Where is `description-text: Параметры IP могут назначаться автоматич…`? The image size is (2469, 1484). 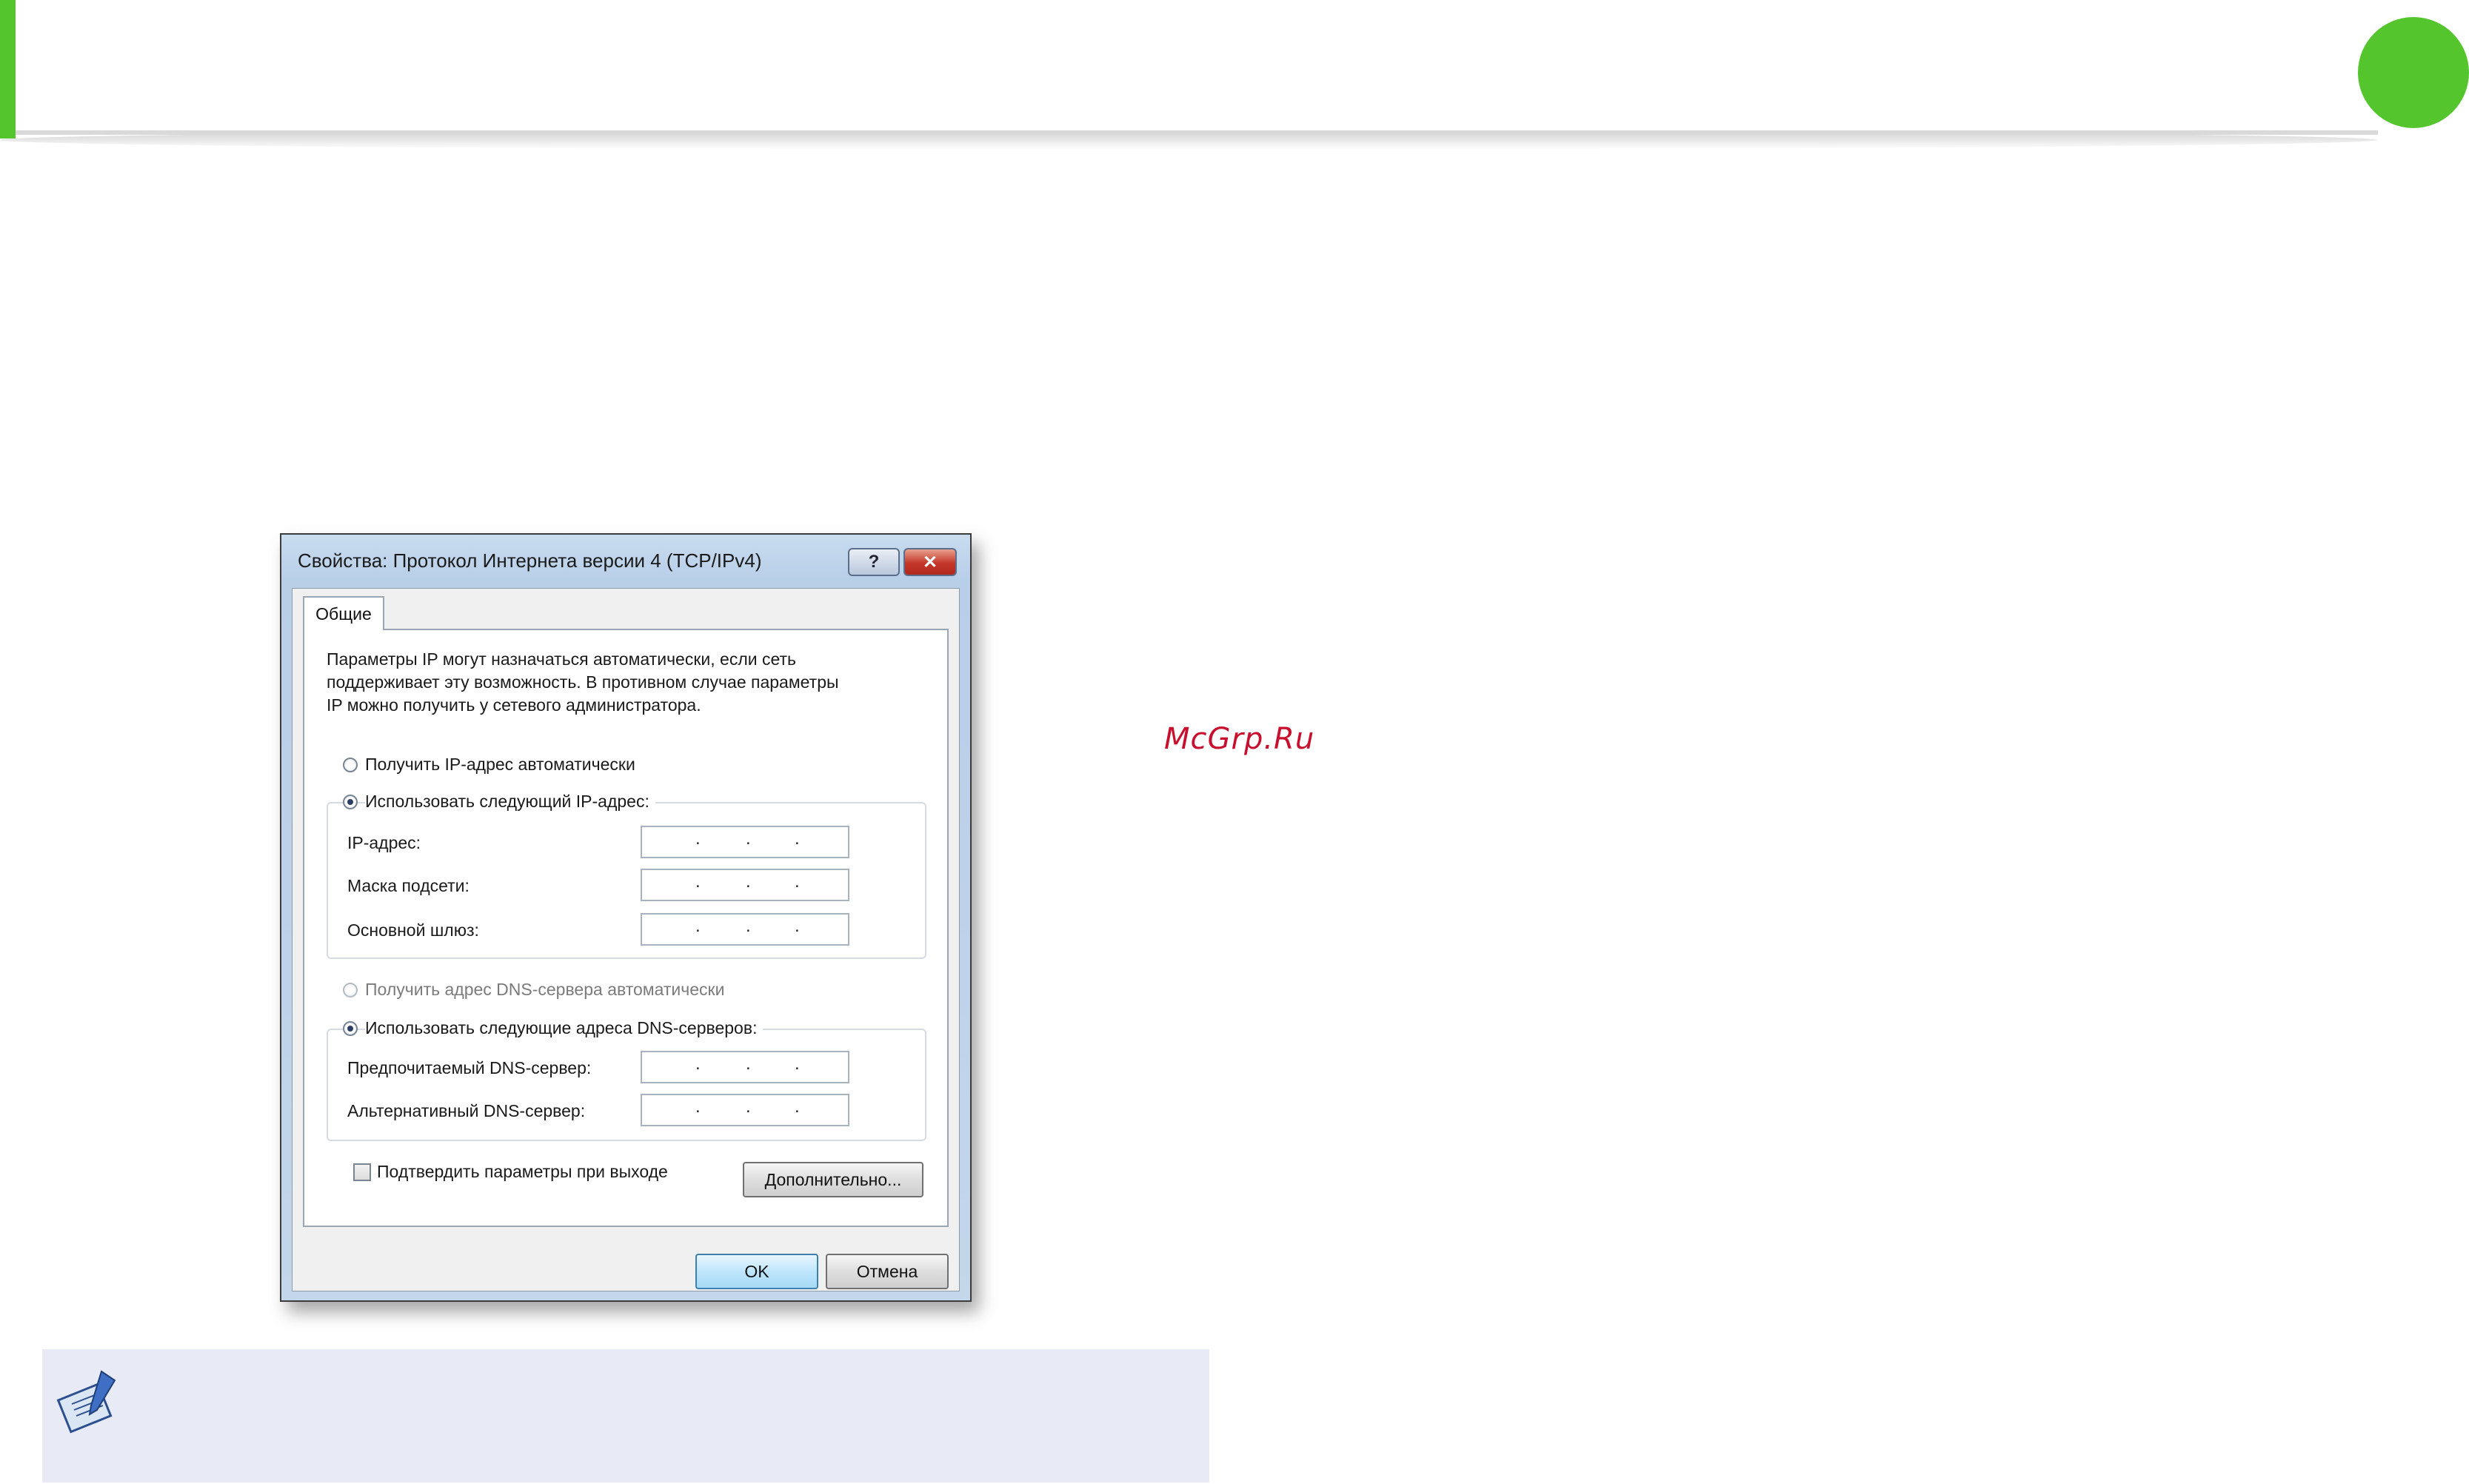
description-text: Параметры IP могут назначаться автоматич… is located at coordinates (615, 682).